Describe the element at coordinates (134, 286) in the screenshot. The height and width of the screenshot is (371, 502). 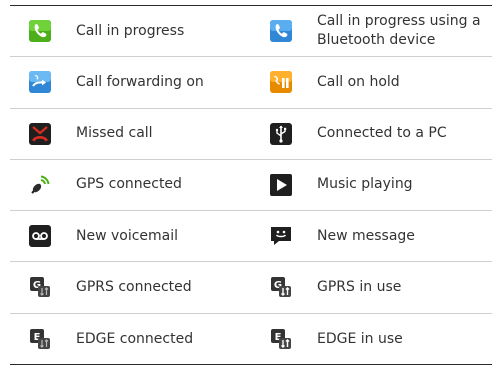
I see `status-label: GPRS connected` at that location.